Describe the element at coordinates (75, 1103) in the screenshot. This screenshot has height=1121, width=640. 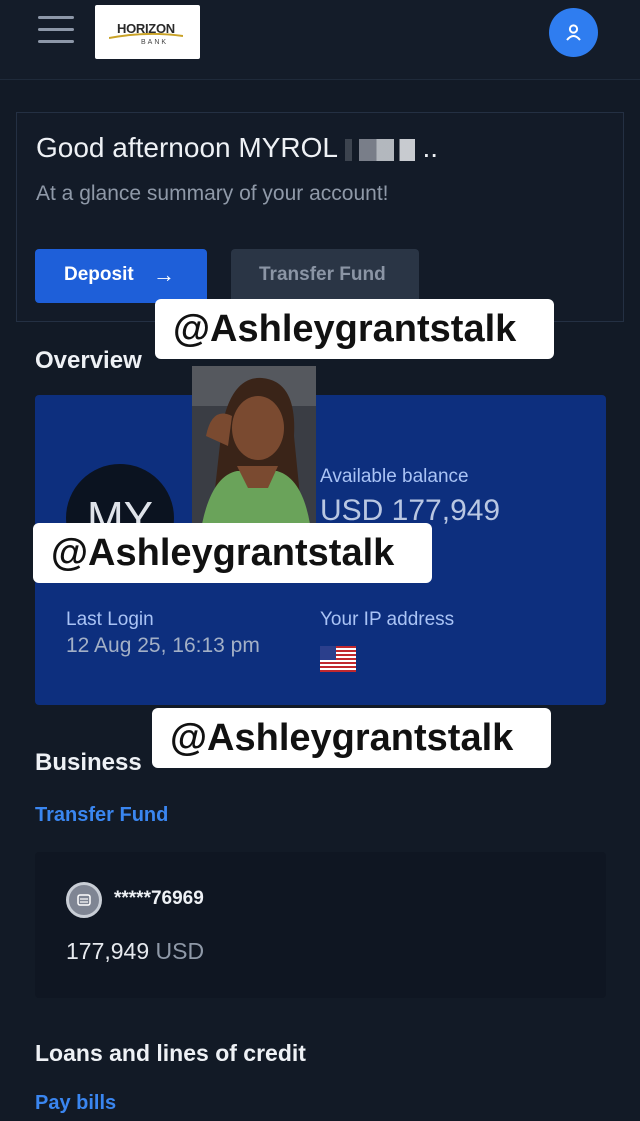
I see `pay-bills-link: Pay bills` at that location.